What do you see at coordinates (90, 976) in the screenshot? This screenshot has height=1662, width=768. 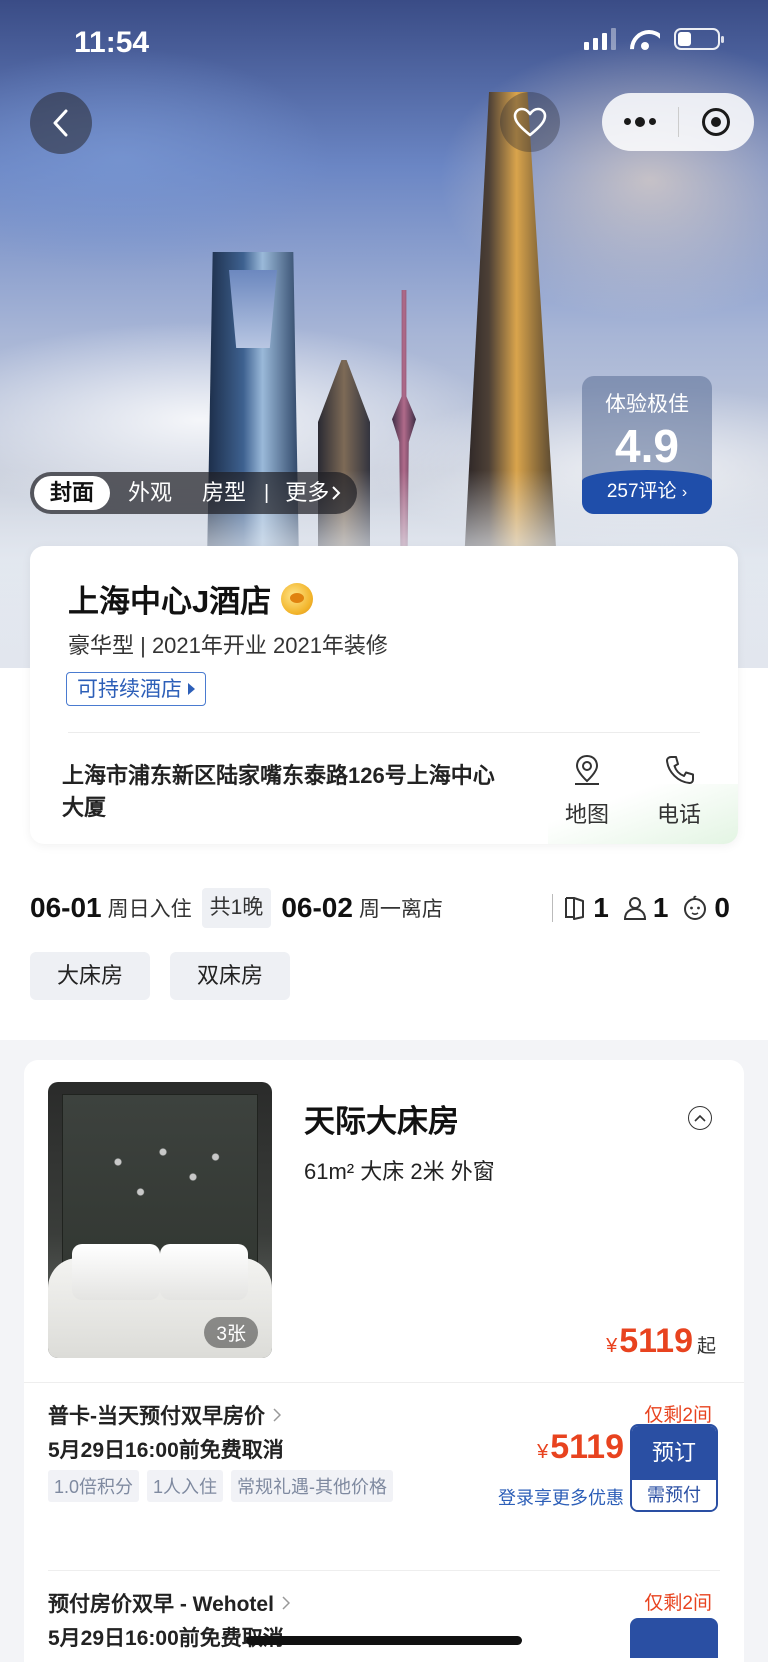 I see `filter-king-bed: 大床房` at bounding box center [90, 976].